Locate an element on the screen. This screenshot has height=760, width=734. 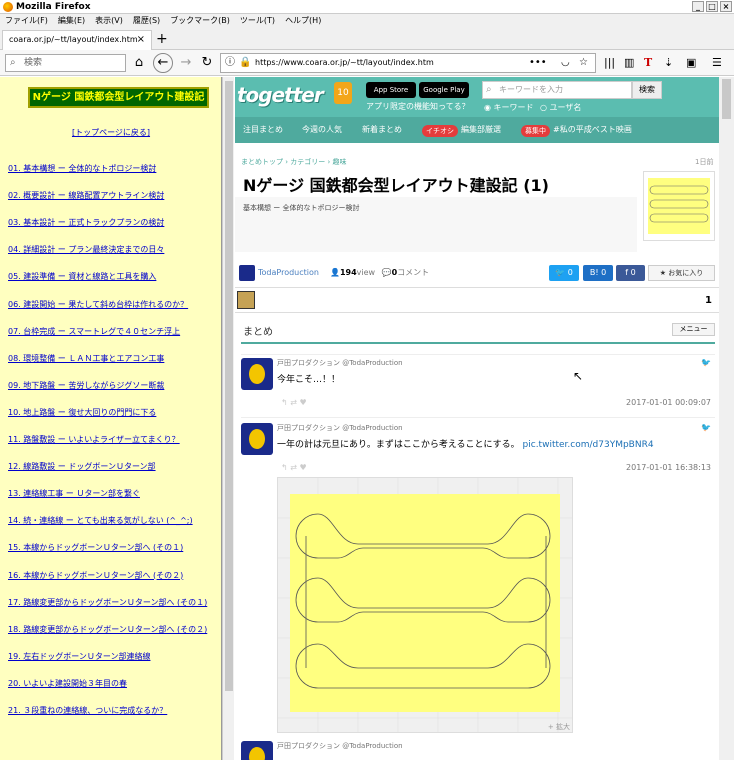
back-button: ← is located at coordinates (163, 63).